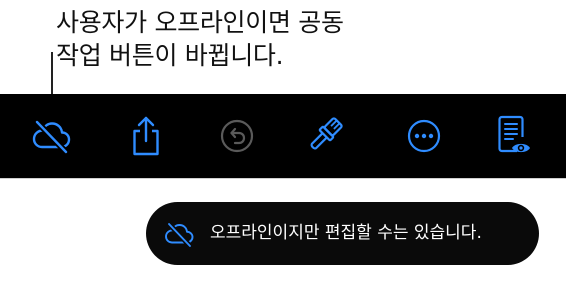 This screenshot has width=566, height=294. What do you see at coordinates (170, 55) in the screenshot?
I see `callout-line-2: 작업 버튼이 바뀝니다.` at bounding box center [170, 55].